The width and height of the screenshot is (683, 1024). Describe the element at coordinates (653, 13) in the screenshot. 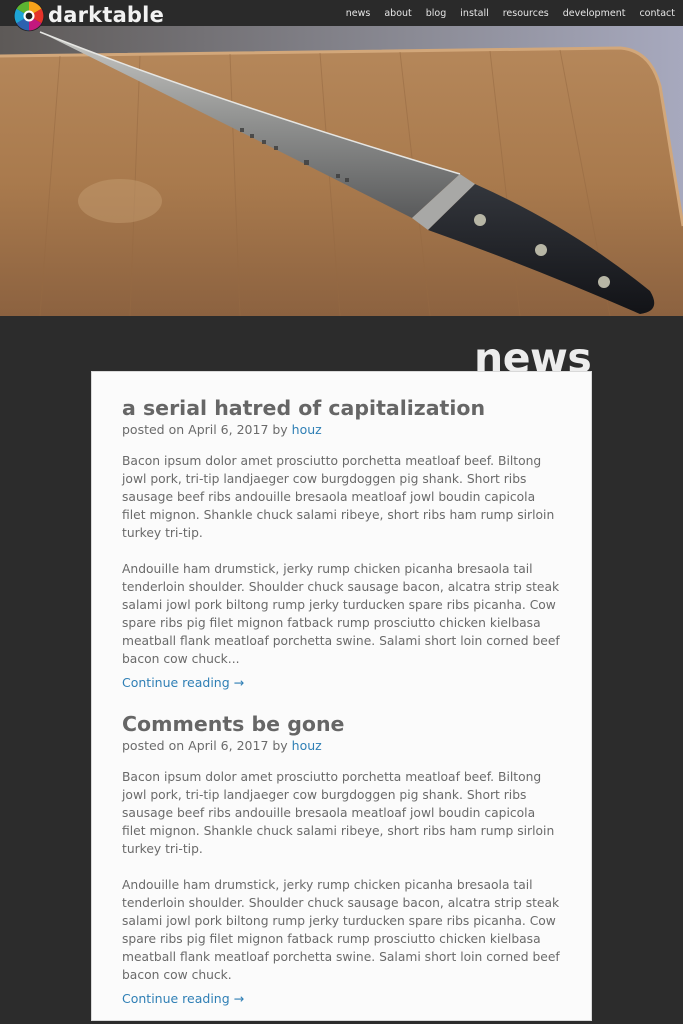

I see `nav-contact: contact` at that location.